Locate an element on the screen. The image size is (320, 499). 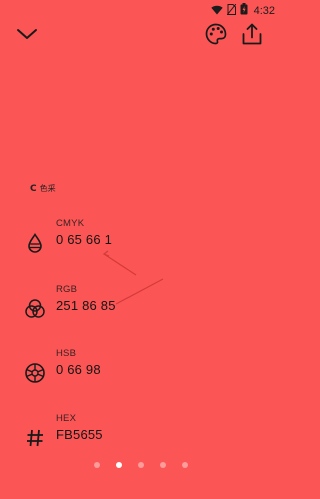
brand-logo-icon: C is located at coordinates (33, 188).